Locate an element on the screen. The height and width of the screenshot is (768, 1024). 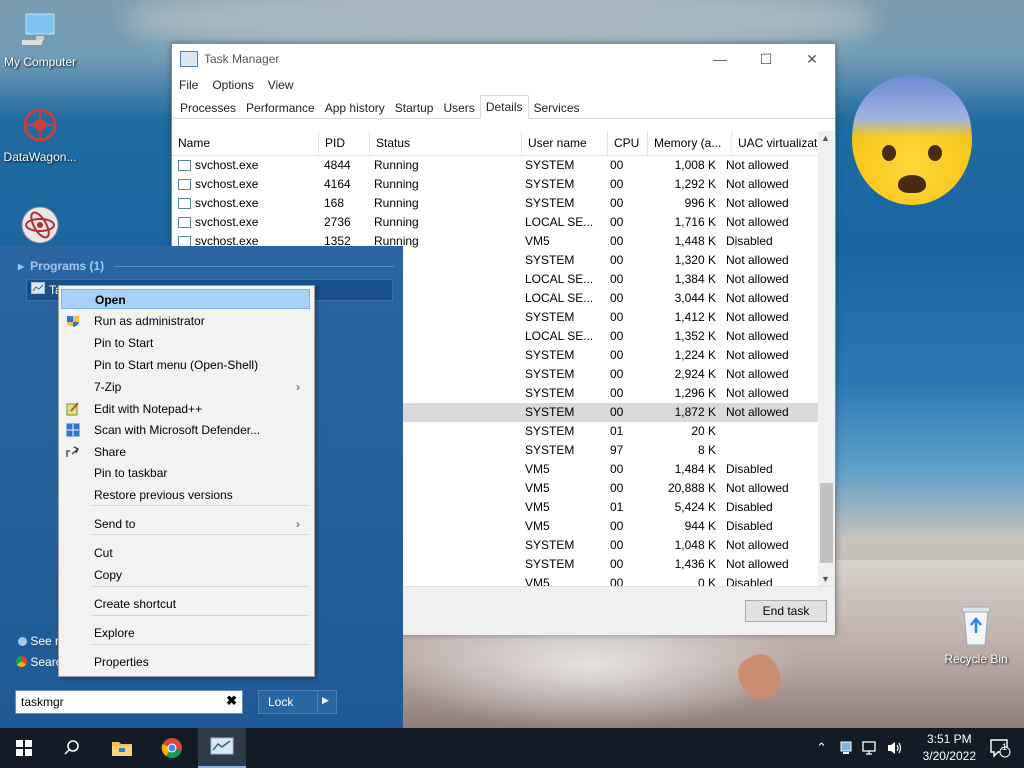
chrome-icon is located at coordinates (171, 748).